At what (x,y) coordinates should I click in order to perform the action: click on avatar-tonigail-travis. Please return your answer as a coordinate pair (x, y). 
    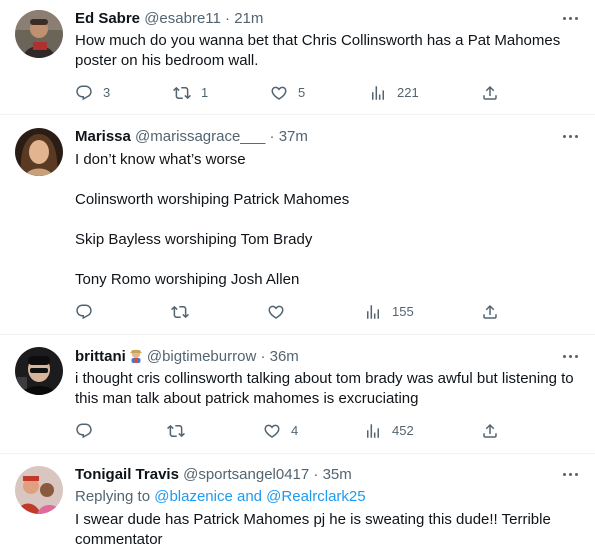
    Looking at the image, I should click on (39, 490).